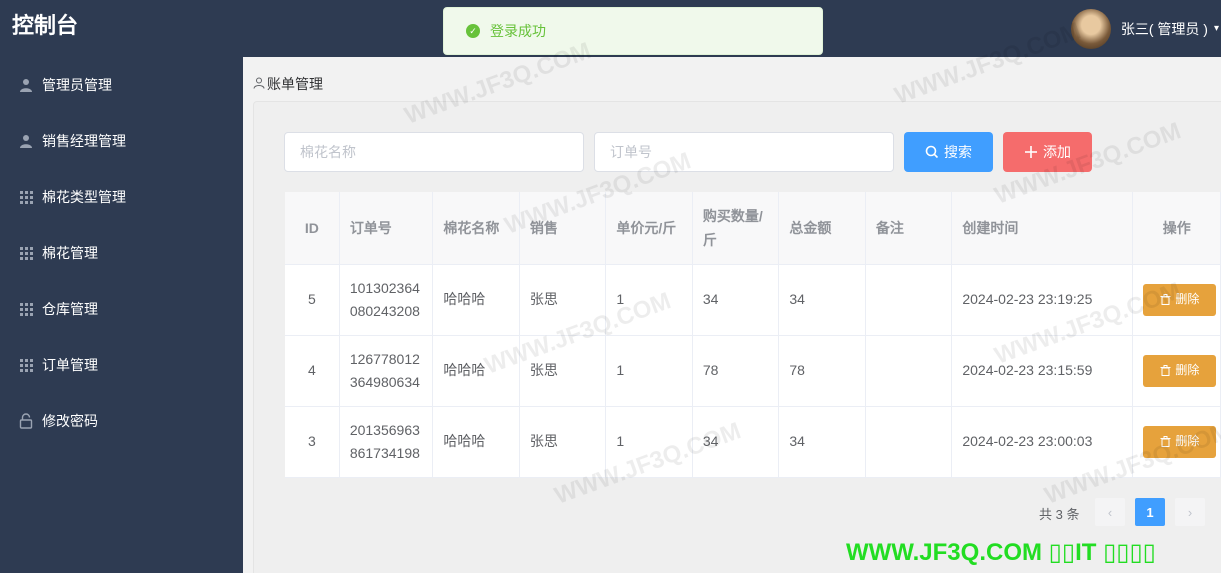 The width and height of the screenshot is (1221, 573). I want to click on sidebar-item-label: 棉花类型管理, so click(84, 197).